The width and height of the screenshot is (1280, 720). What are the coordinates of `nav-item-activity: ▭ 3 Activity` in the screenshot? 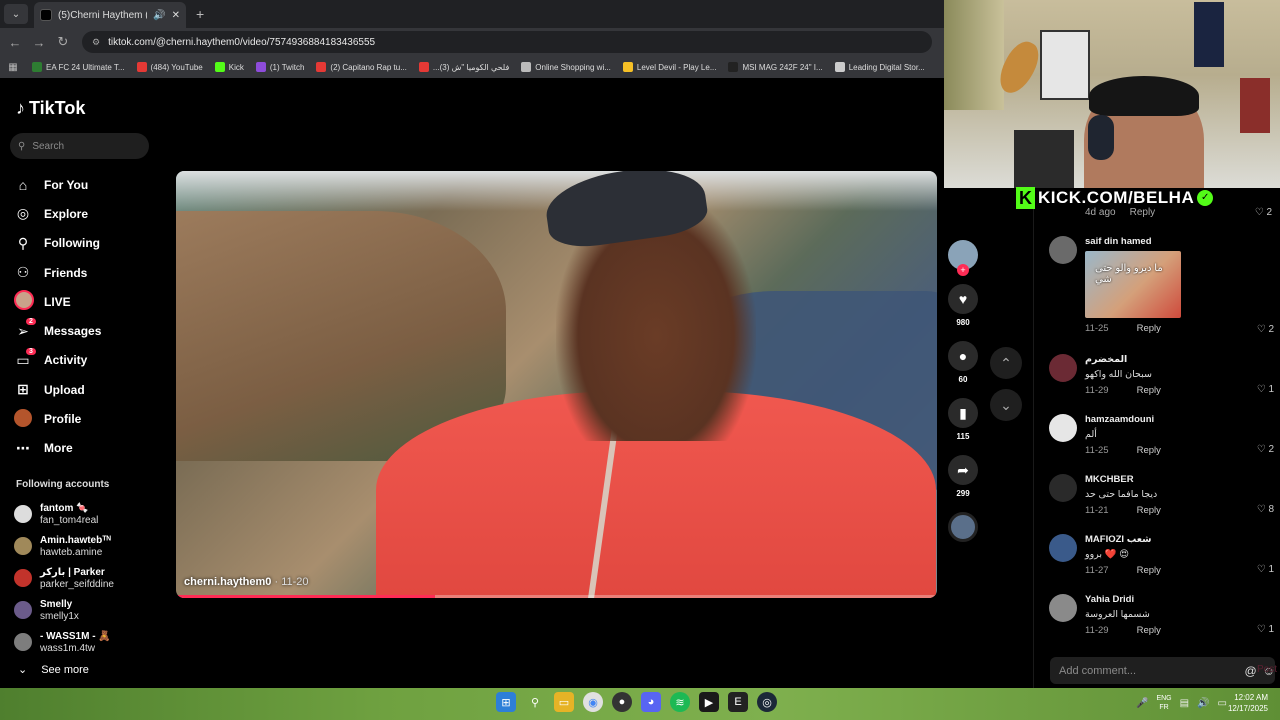 It's located at (57, 360).